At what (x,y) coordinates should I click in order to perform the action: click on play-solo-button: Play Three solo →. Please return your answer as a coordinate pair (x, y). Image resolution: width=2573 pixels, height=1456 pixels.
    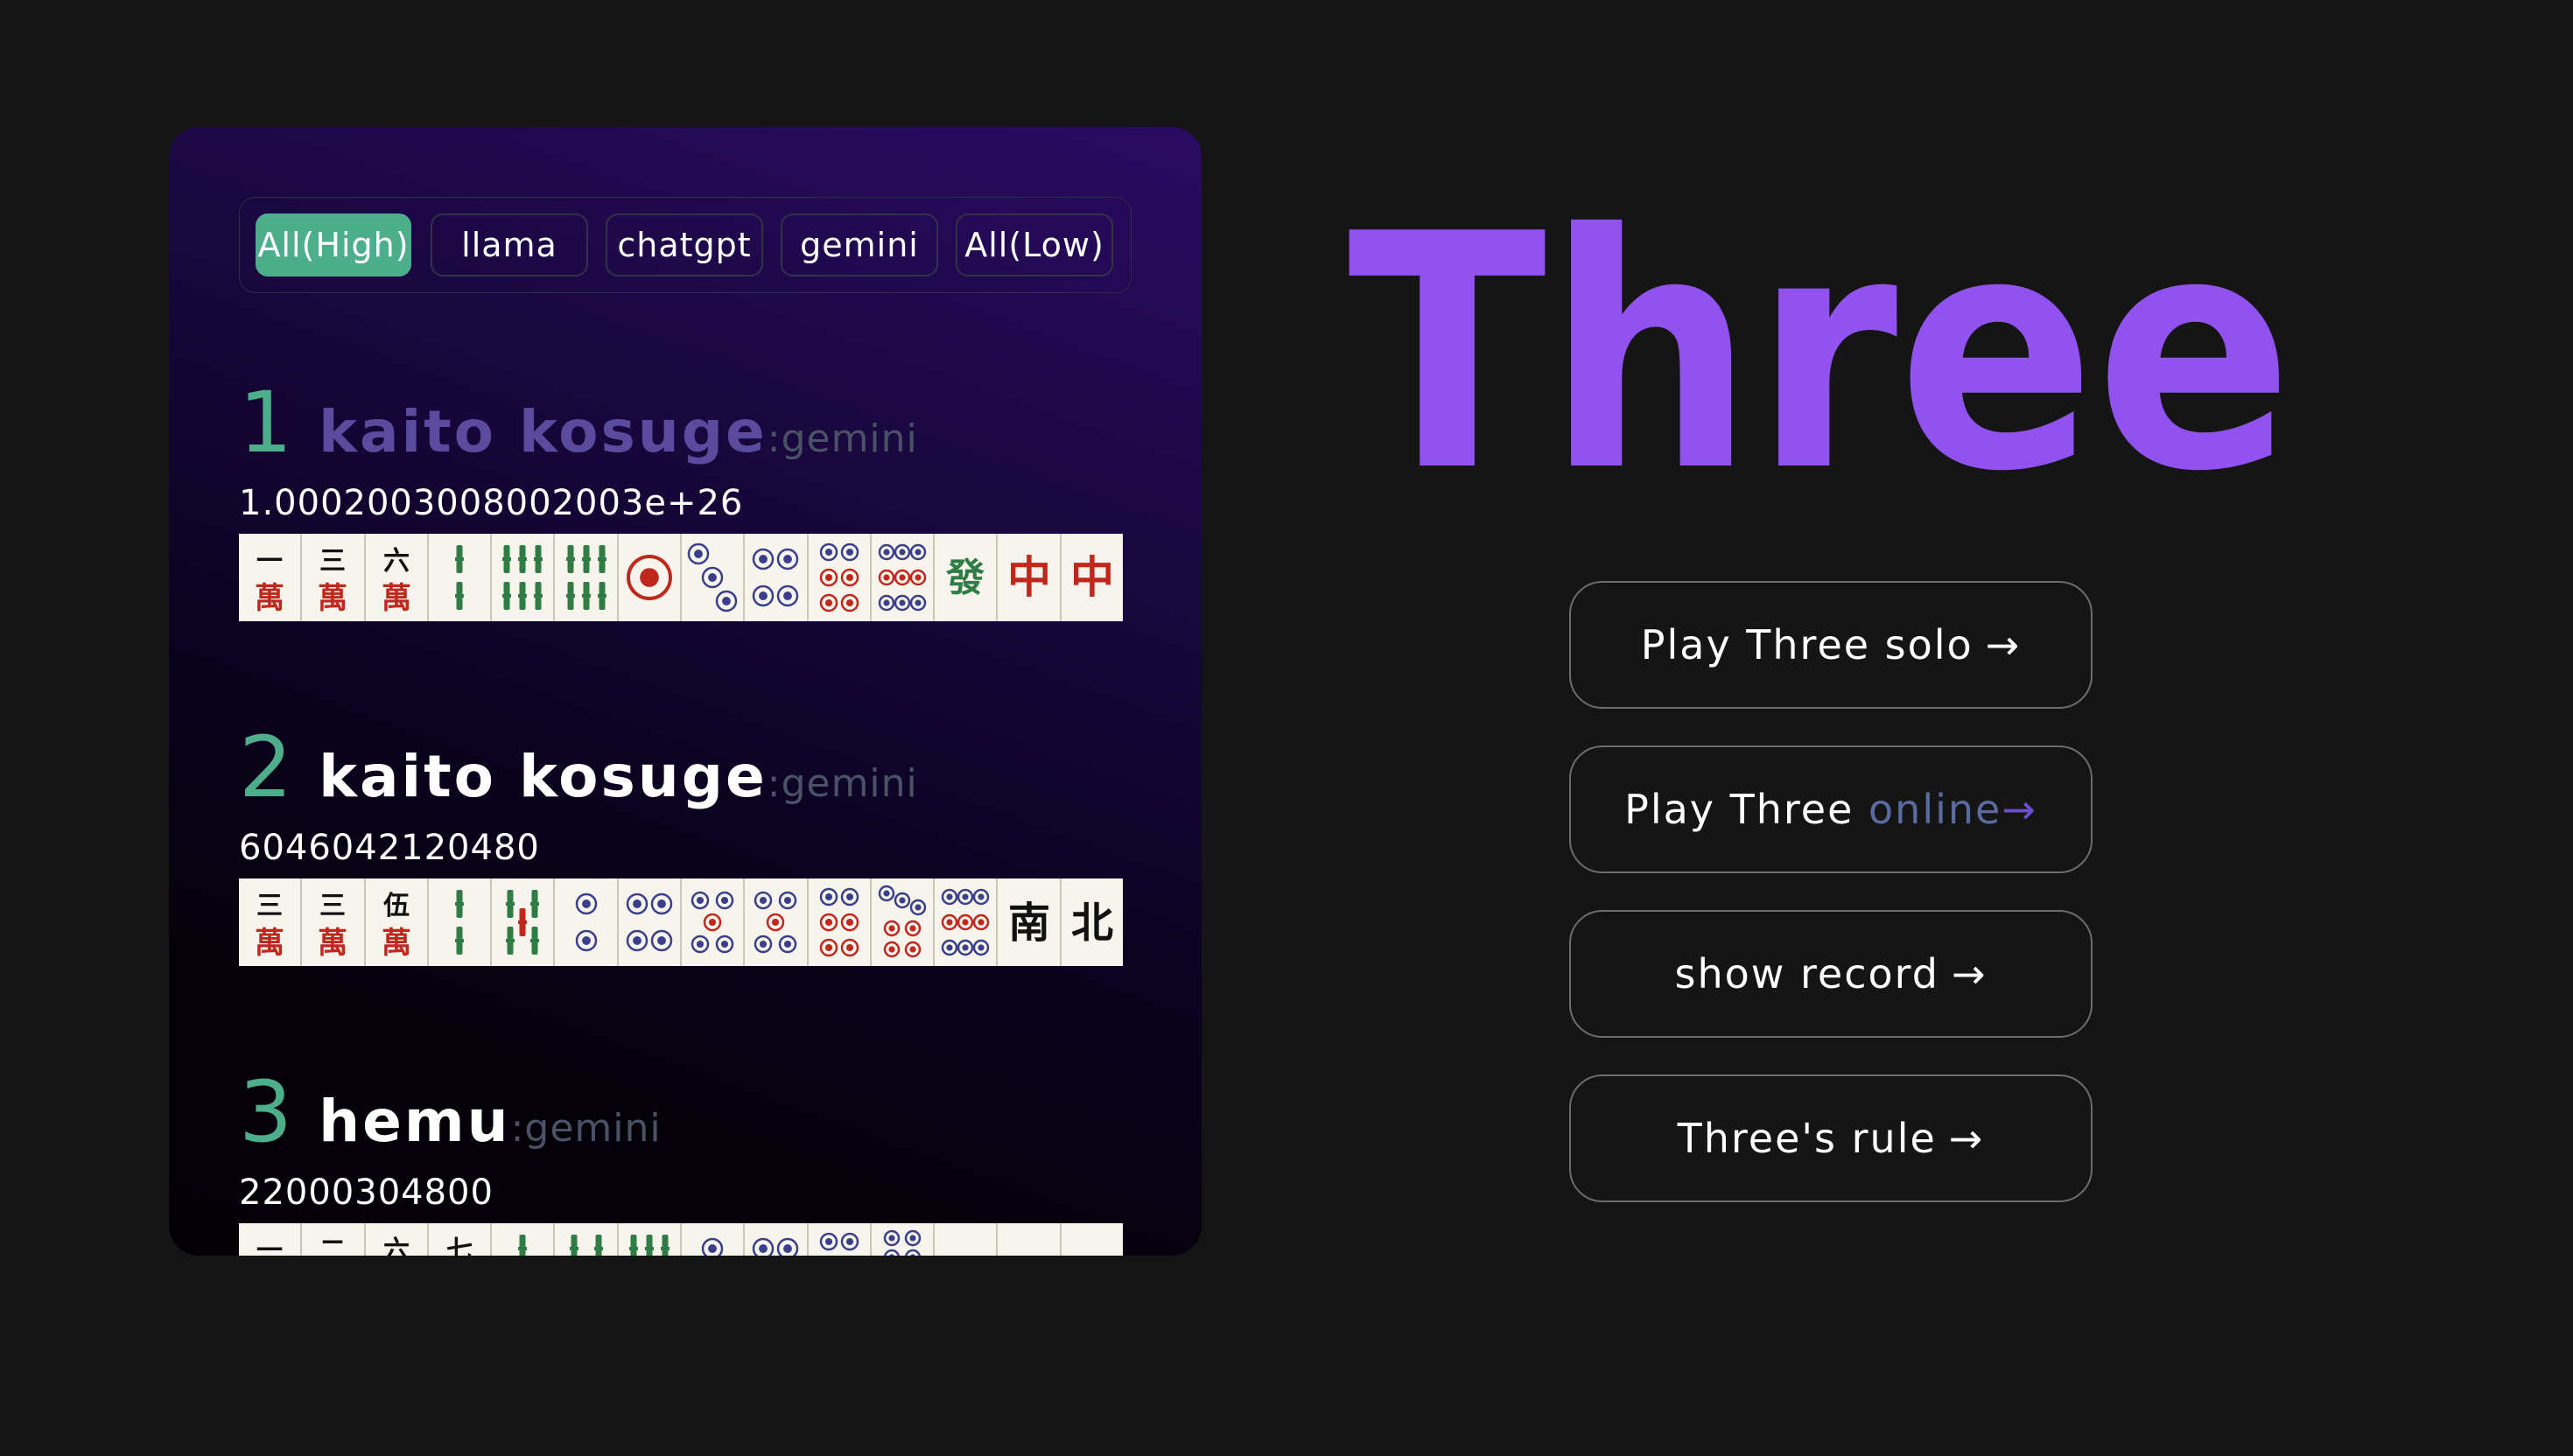
    Looking at the image, I should click on (1831, 645).